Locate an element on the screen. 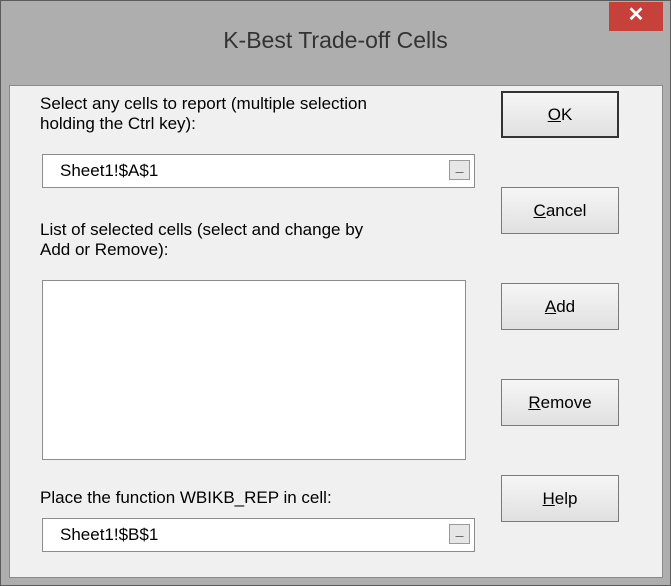 Image resolution: width=671 pixels, height=586 pixels. cancel-mnemonic: C is located at coordinates (539, 210).